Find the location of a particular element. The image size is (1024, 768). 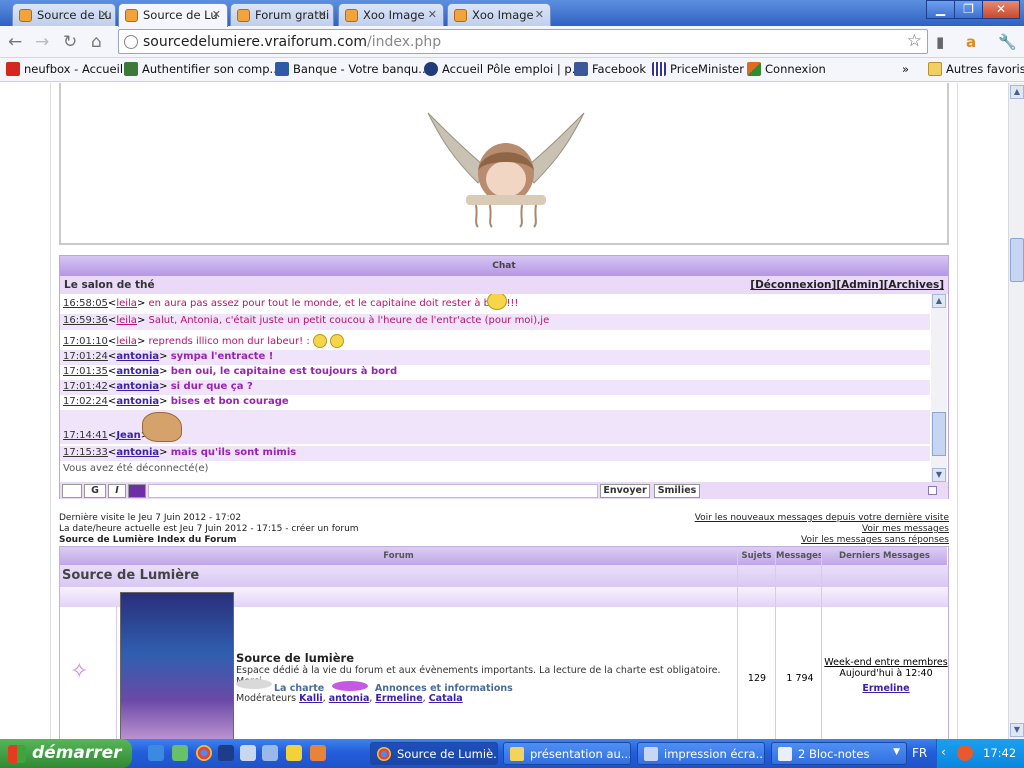

chat-logout-link: [Déconnexion] is located at coordinates (793, 285).